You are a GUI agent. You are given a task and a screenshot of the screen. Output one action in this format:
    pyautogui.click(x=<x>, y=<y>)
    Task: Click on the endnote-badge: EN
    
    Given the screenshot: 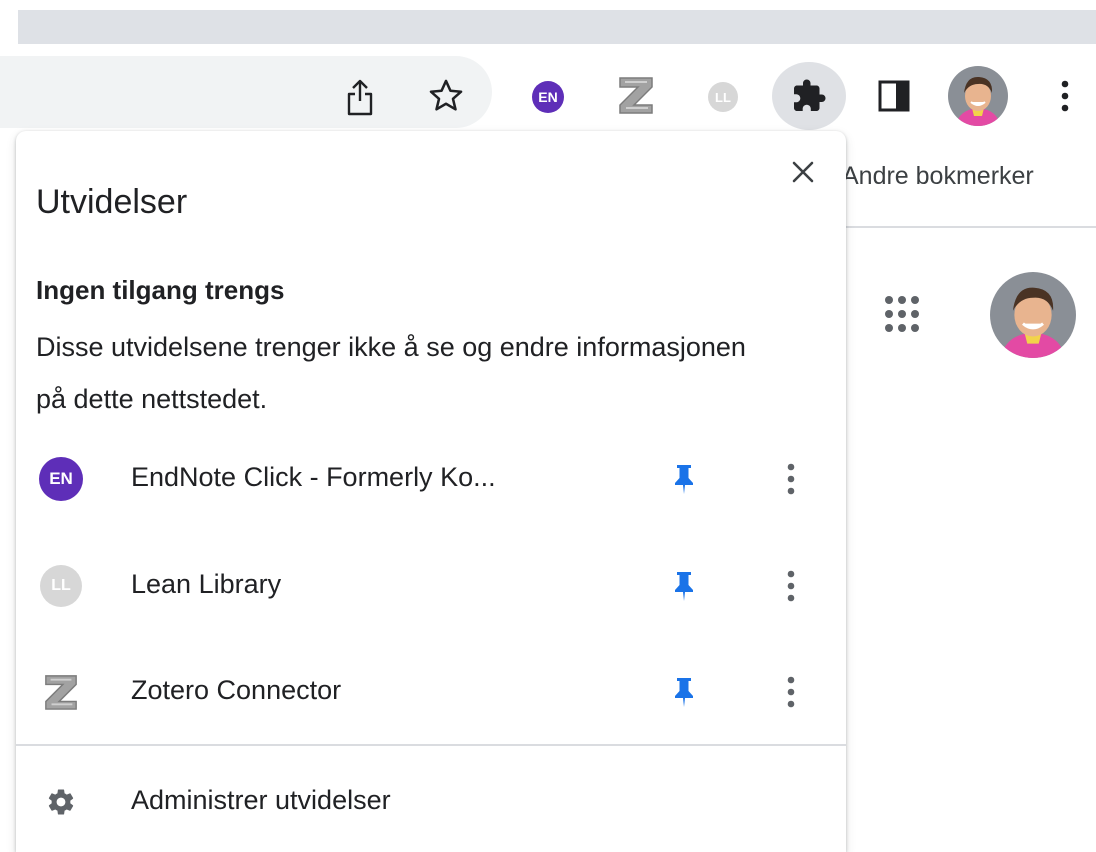 What is the action you would take?
    pyautogui.click(x=61, y=479)
    